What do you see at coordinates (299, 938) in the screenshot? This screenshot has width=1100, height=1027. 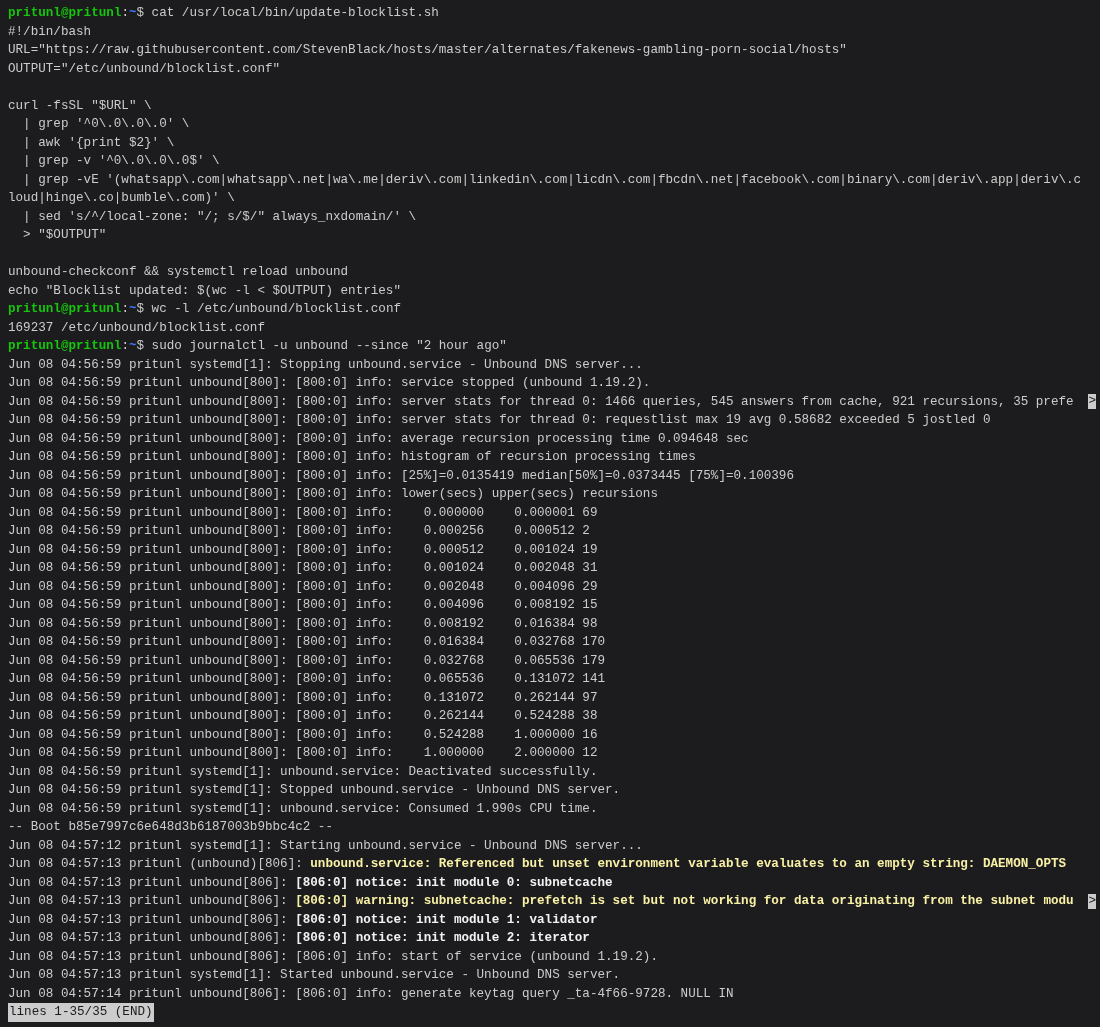 I see `output-line: Jun 08 04:57:13 pritunl unbound[806]: [806:0] notice: init module 2: iterator` at bounding box center [299, 938].